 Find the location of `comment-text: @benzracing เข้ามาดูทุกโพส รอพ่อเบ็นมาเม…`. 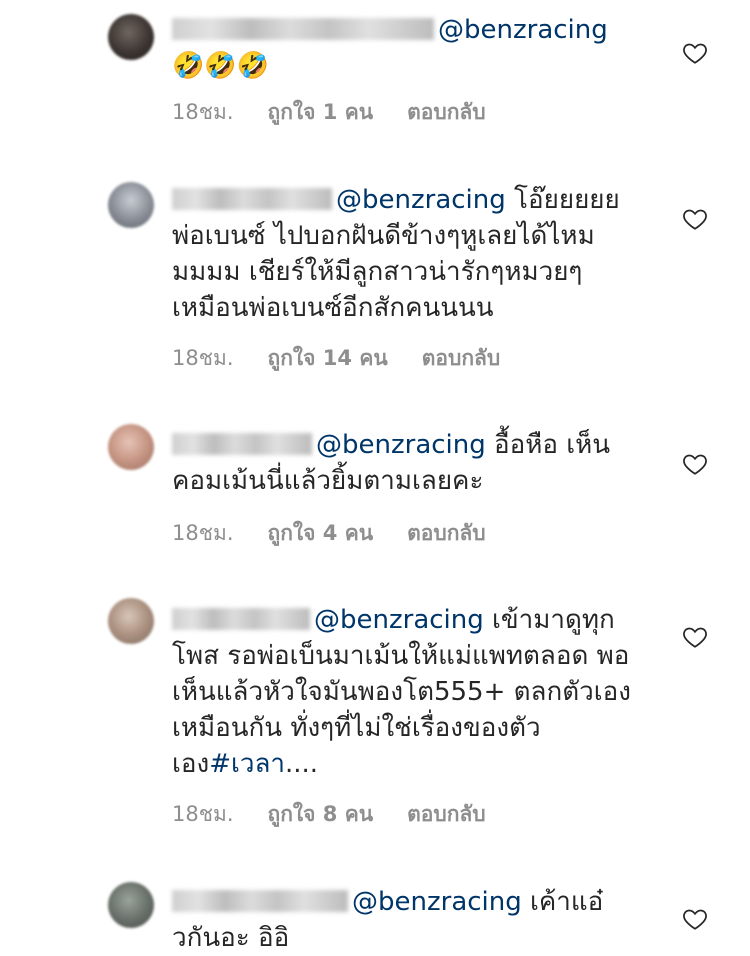

comment-text: @benzracing เข้ามาดูทุกโพส รอพ่อเบ็นมาเม… is located at coordinates (407, 692).